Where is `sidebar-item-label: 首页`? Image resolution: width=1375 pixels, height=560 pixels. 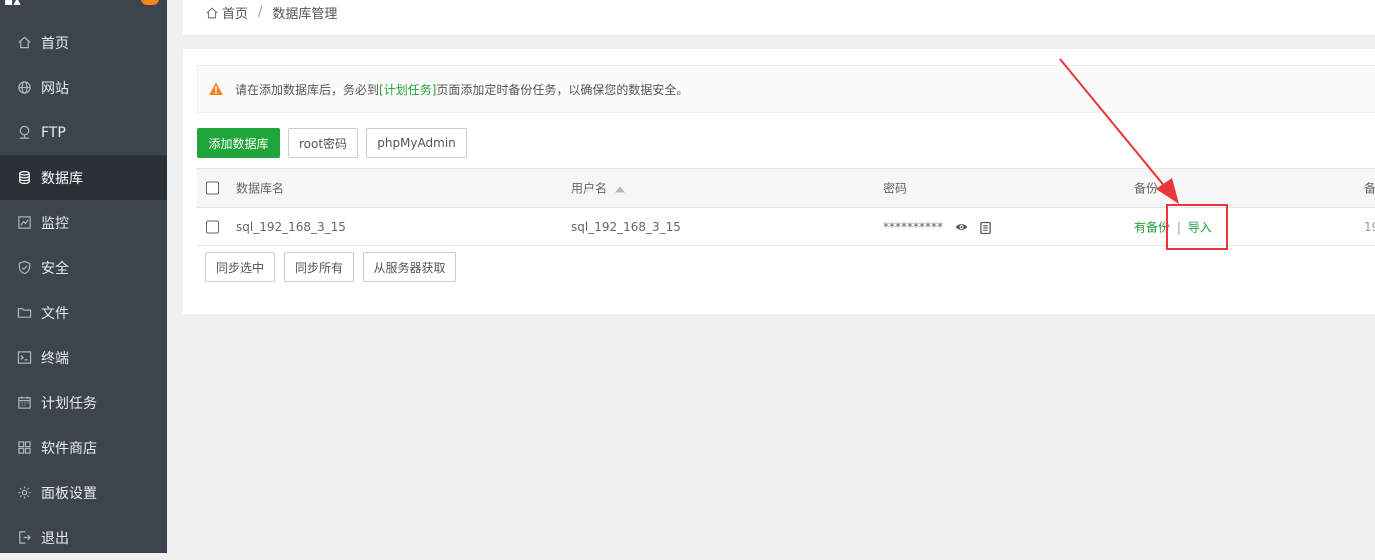 sidebar-item-label: 首页 is located at coordinates (55, 43).